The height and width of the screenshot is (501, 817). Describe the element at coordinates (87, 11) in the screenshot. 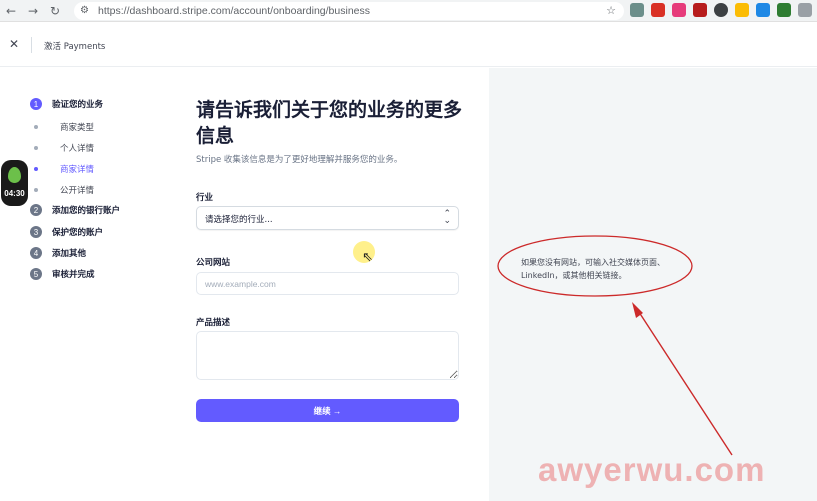

I see `site-settings-icon: ⚙` at that location.